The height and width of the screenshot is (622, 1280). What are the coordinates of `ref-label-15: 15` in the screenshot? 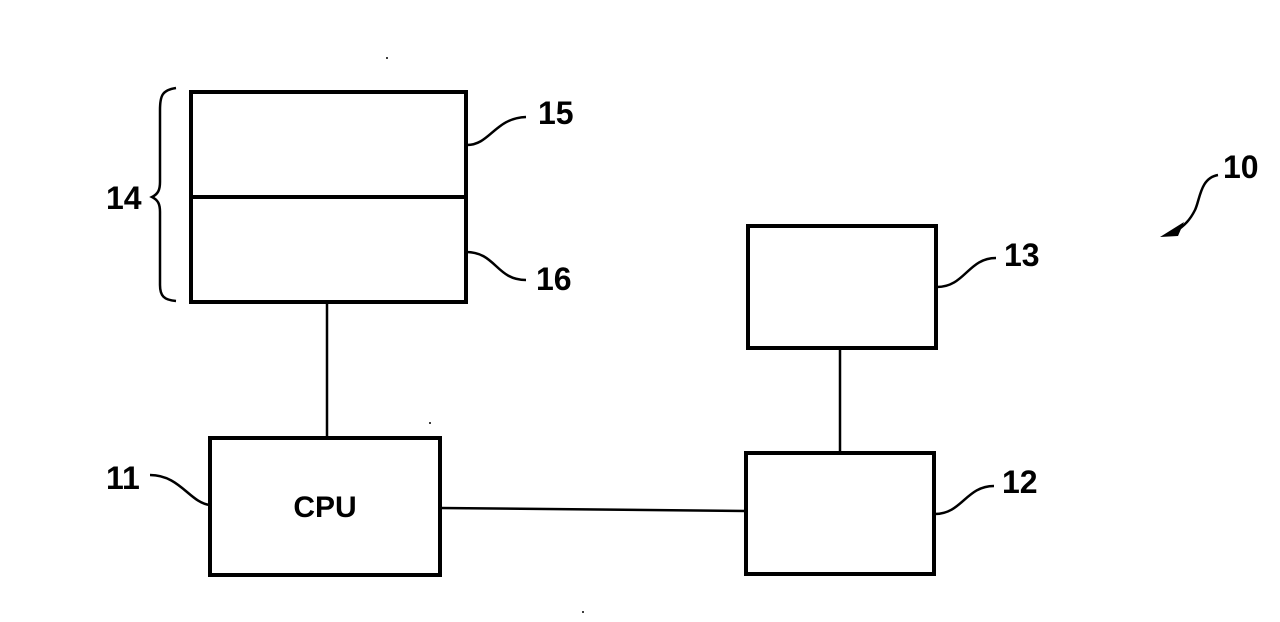 It's located at (556, 113).